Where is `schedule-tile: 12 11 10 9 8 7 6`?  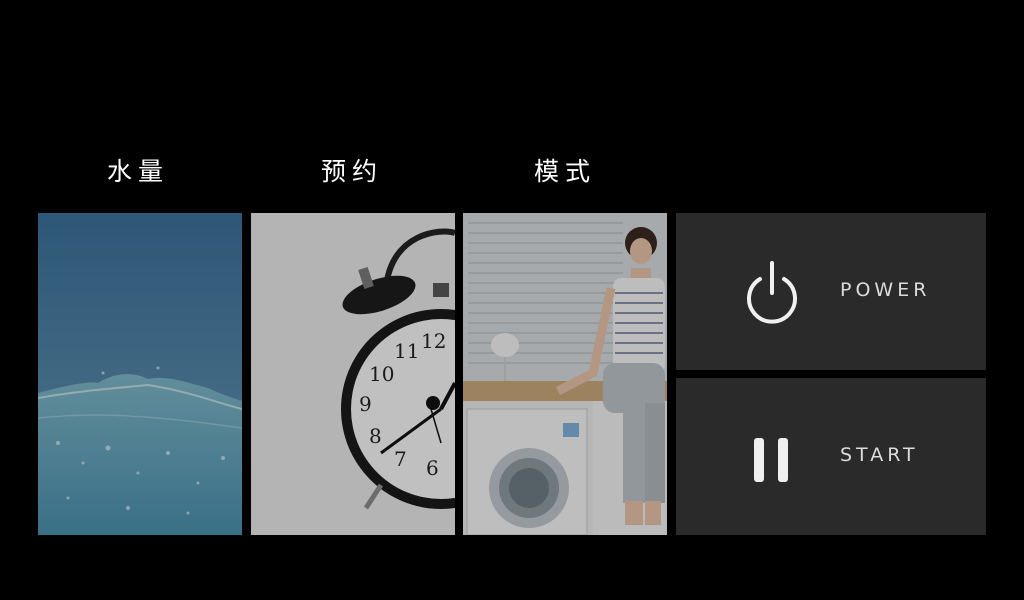
schedule-tile: 12 11 10 9 8 7 6 is located at coordinates (353, 374).